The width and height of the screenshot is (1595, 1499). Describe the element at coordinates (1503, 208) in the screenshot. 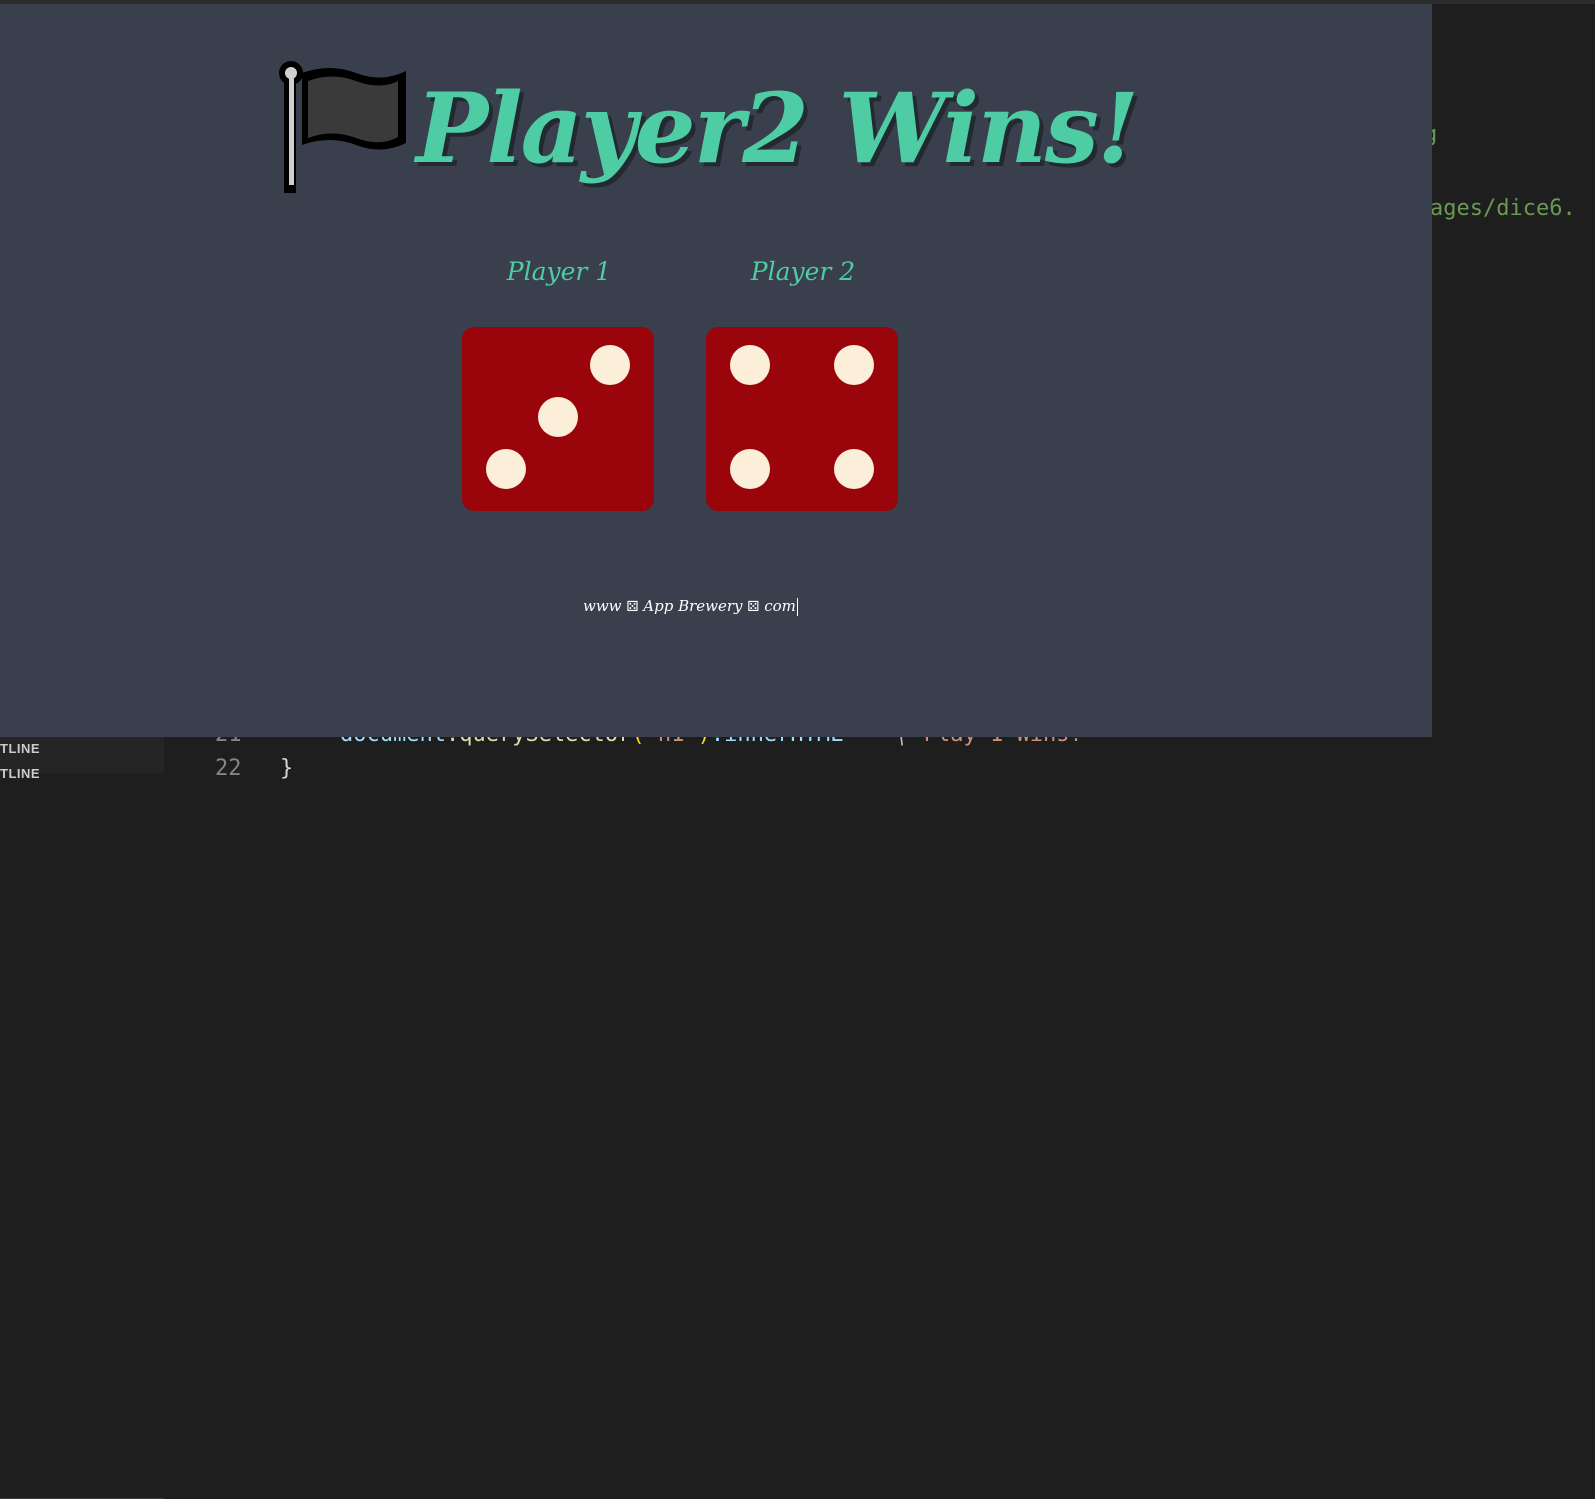

I see `code-fragment: ages/dice6.` at that location.